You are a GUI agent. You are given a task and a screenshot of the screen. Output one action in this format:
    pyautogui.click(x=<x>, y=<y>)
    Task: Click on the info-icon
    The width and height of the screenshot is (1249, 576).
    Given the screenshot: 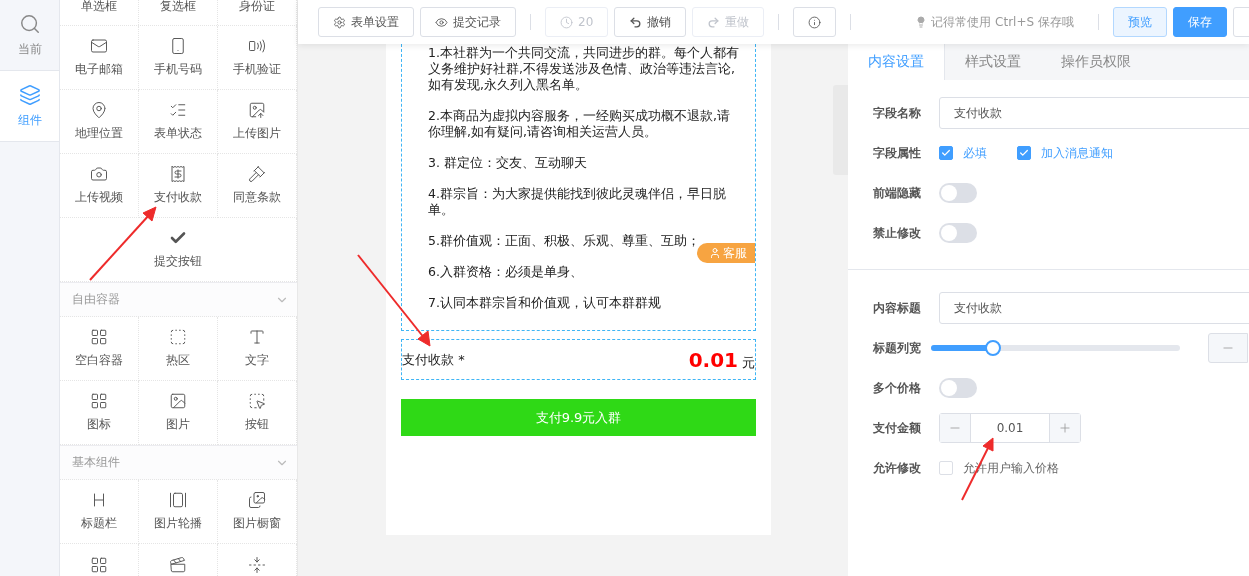 What is the action you would take?
    pyautogui.click(x=815, y=22)
    